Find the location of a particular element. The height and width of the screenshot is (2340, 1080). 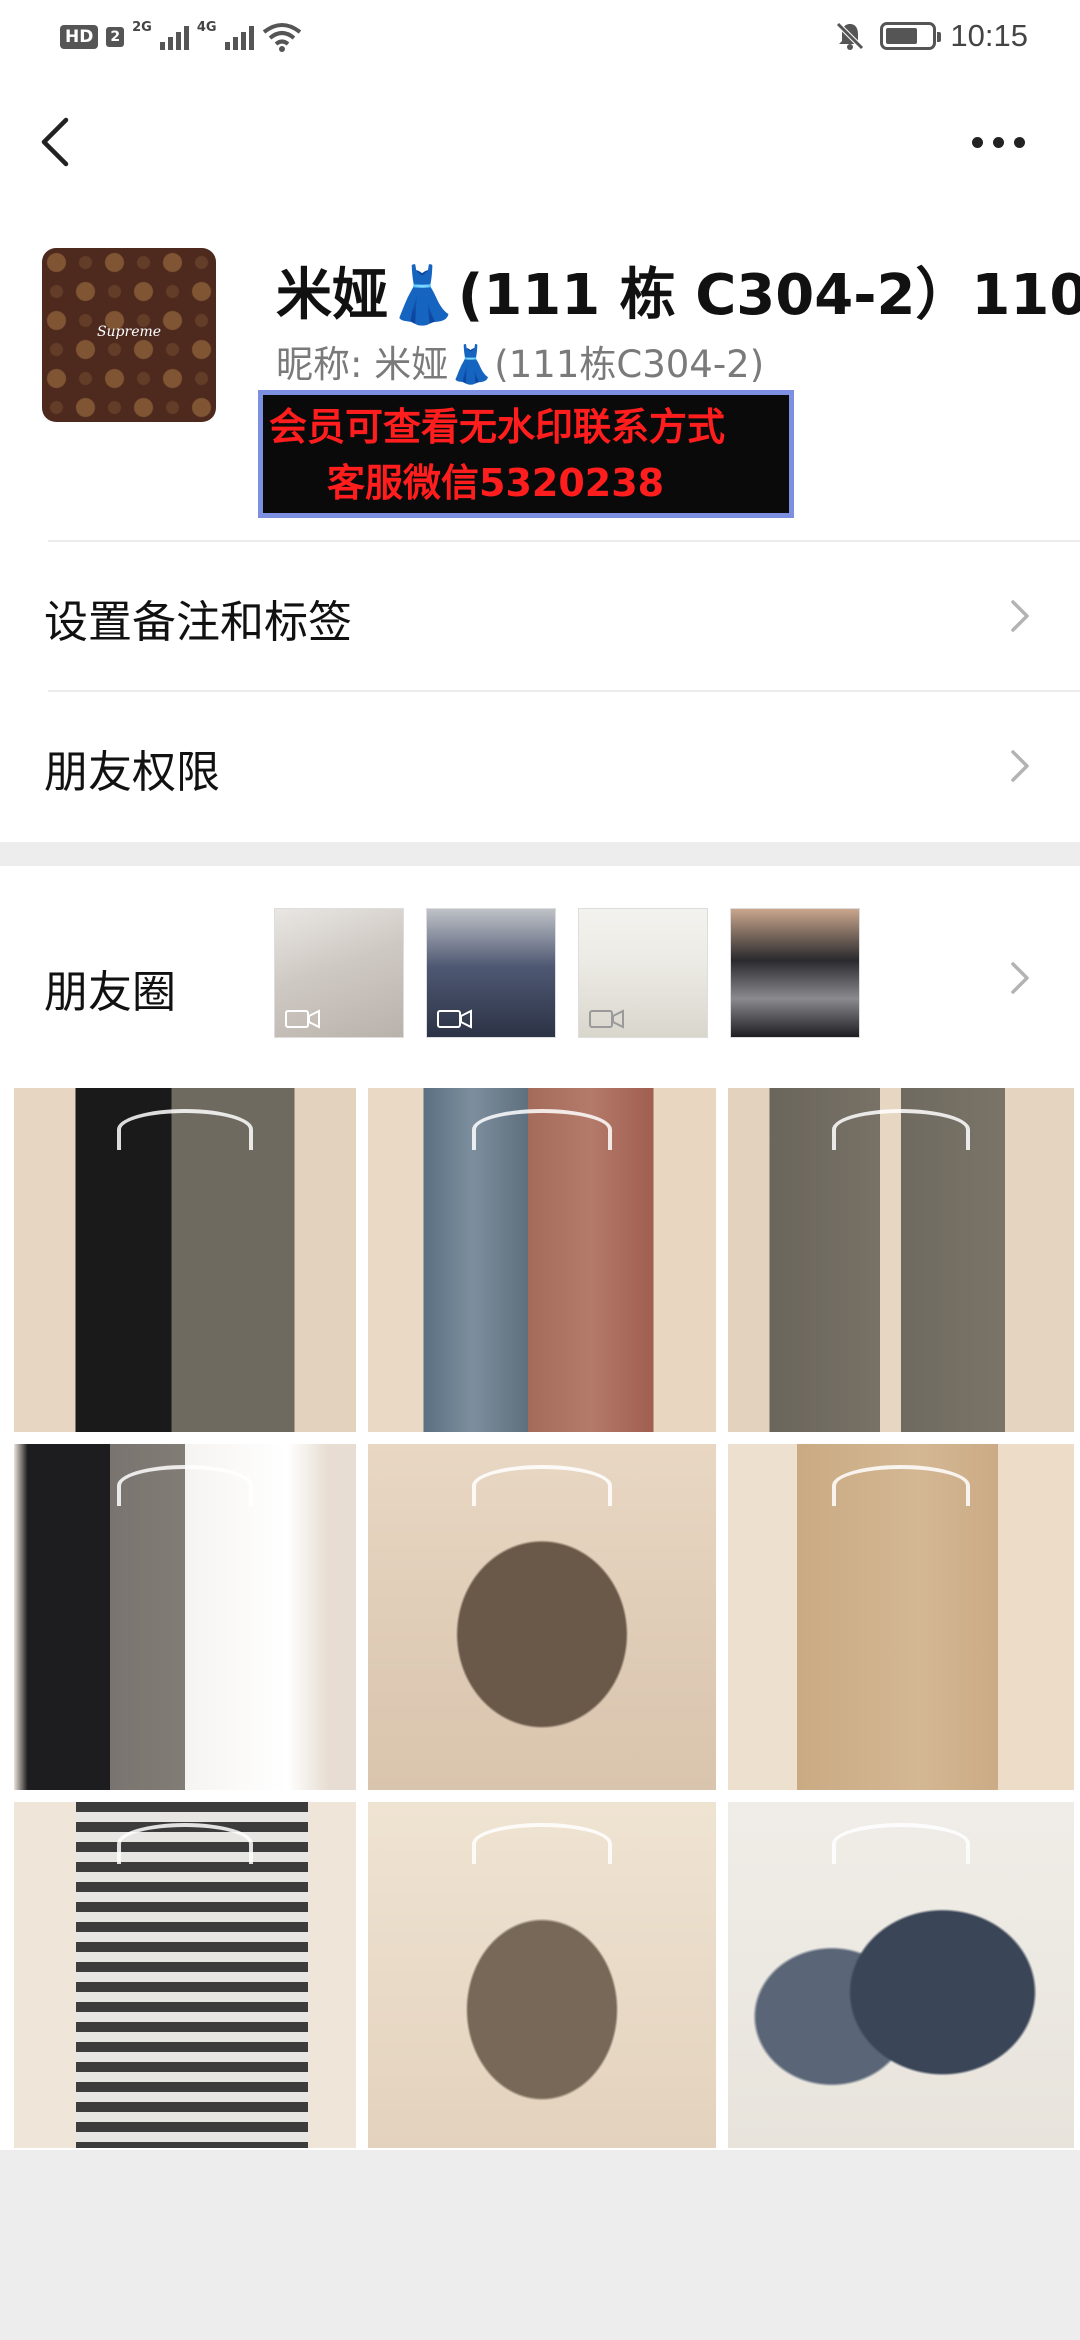

promo-line-2: 客服微信5320238 is located at coordinates (496, 483).